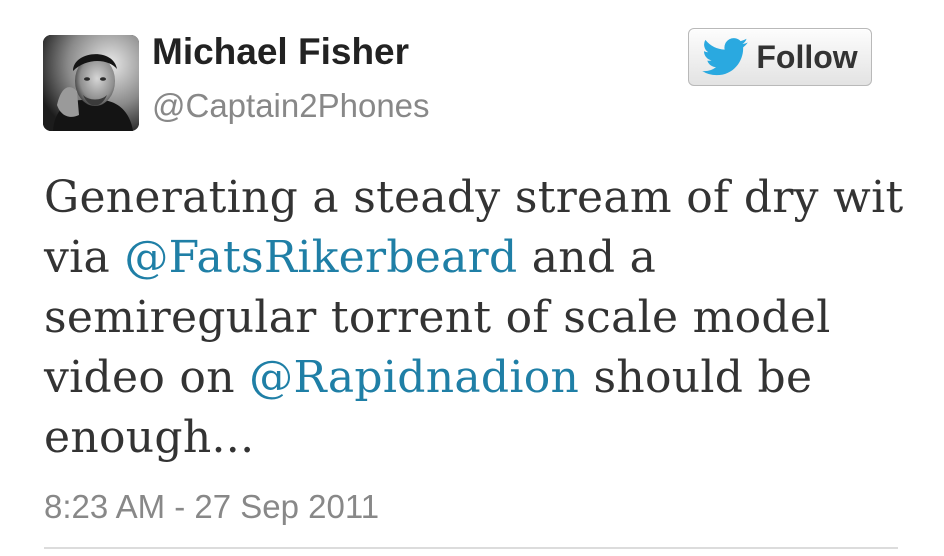 This screenshot has width=944, height=556. What do you see at coordinates (291, 106) in the screenshot?
I see `author-handle: @Captain2Phones` at bounding box center [291, 106].